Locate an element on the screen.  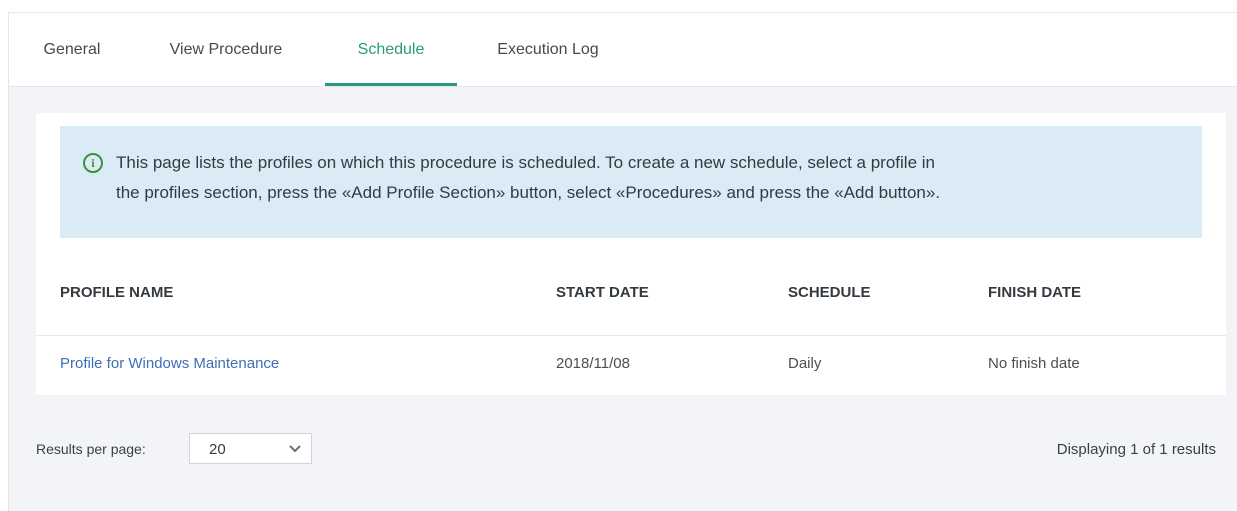
tab-execution-log: Execution Log is located at coordinates (548, 49).